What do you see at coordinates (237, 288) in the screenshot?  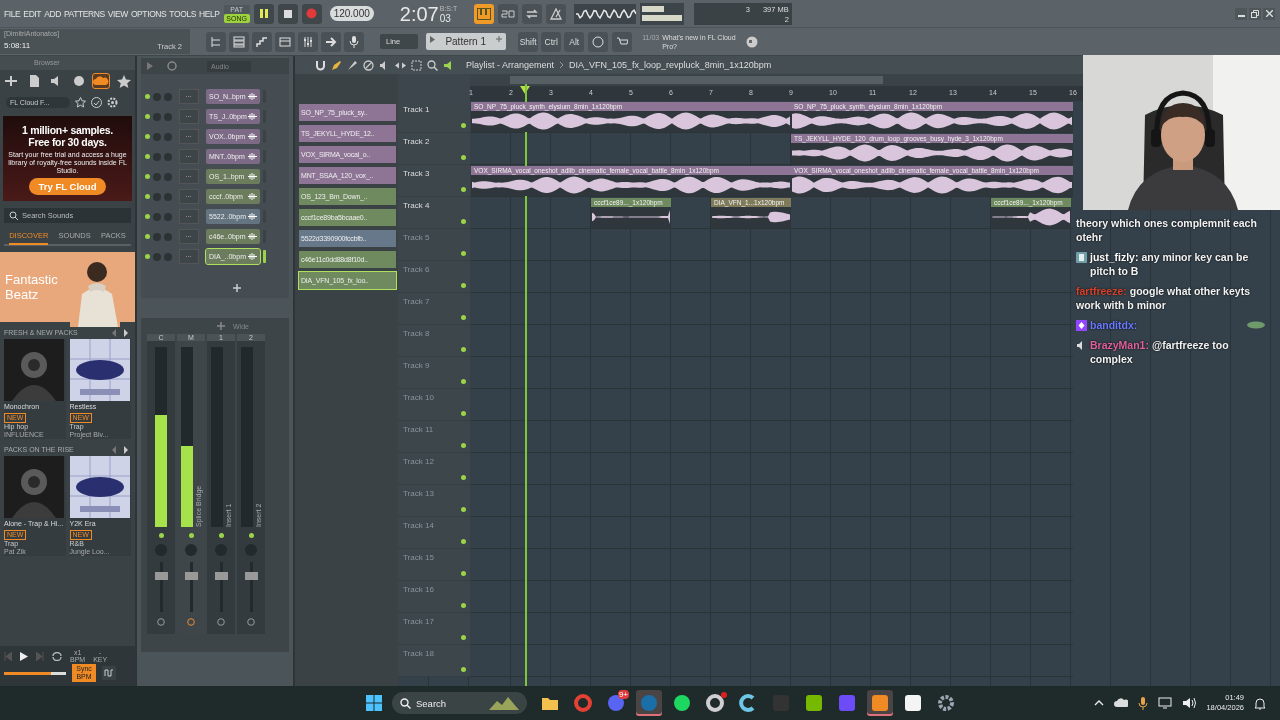 I see `add-icon` at bounding box center [237, 288].